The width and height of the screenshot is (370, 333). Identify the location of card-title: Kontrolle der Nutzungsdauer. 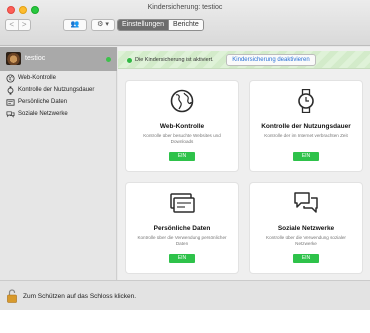
(306, 126).